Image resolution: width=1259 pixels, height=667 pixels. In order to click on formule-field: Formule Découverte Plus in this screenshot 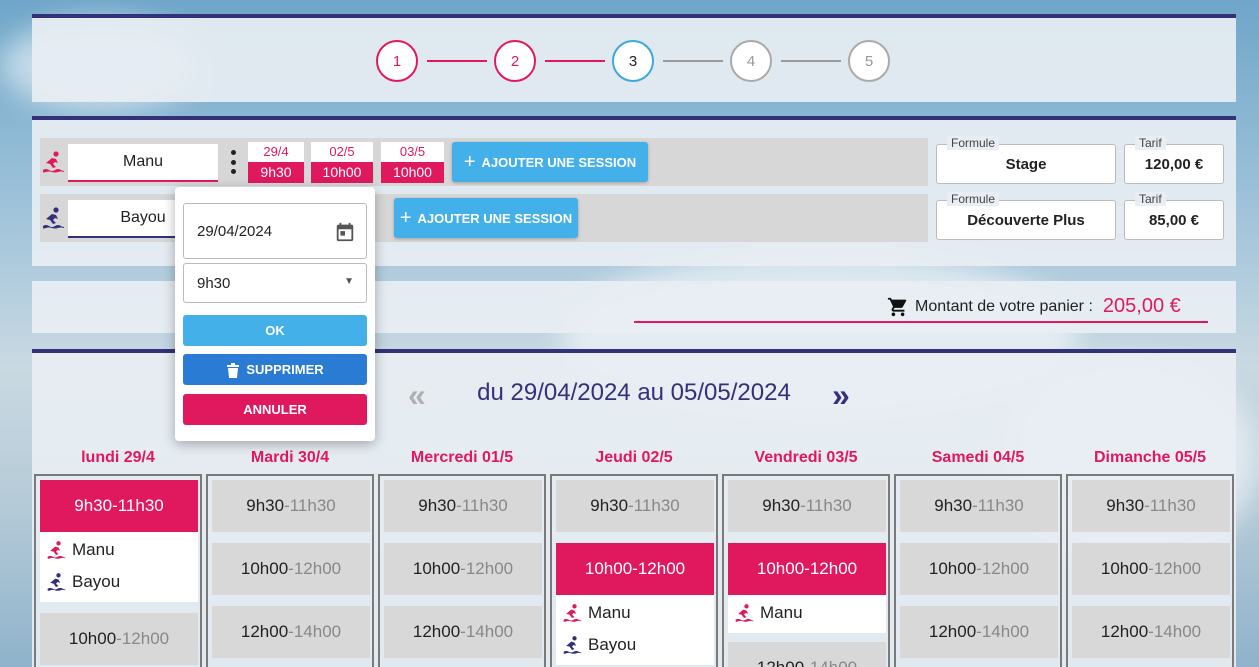, I will do `click(1026, 216)`.